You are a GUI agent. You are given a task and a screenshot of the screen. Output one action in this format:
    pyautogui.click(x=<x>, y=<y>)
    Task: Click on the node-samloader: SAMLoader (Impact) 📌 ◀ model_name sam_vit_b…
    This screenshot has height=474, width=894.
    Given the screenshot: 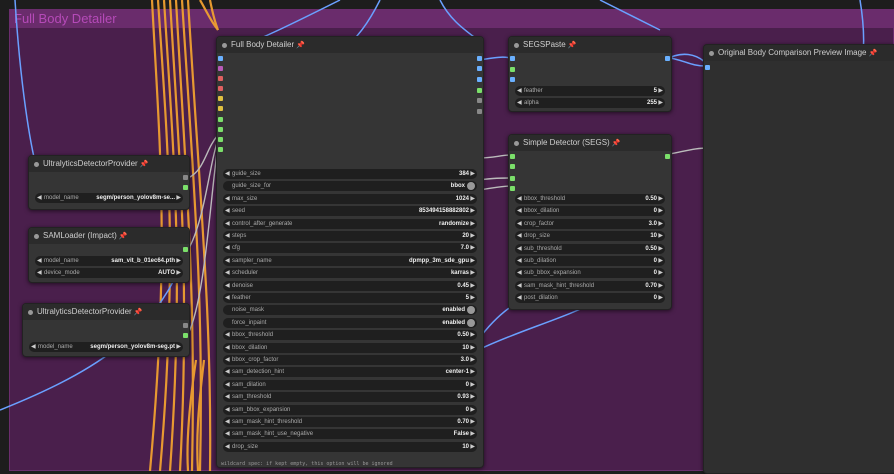 What is the action you would take?
    pyautogui.click(x=109, y=255)
    